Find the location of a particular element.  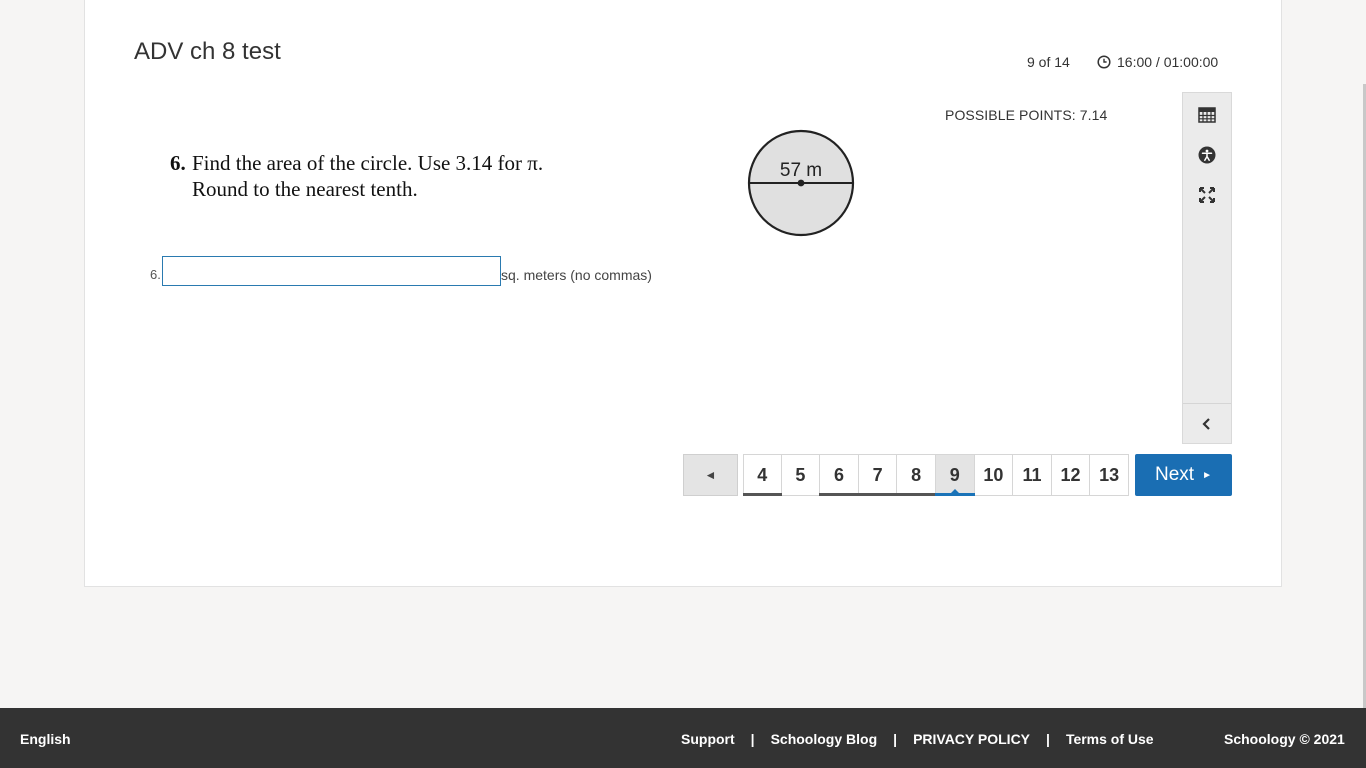

blog-link: Schoology Blog is located at coordinates (824, 739).